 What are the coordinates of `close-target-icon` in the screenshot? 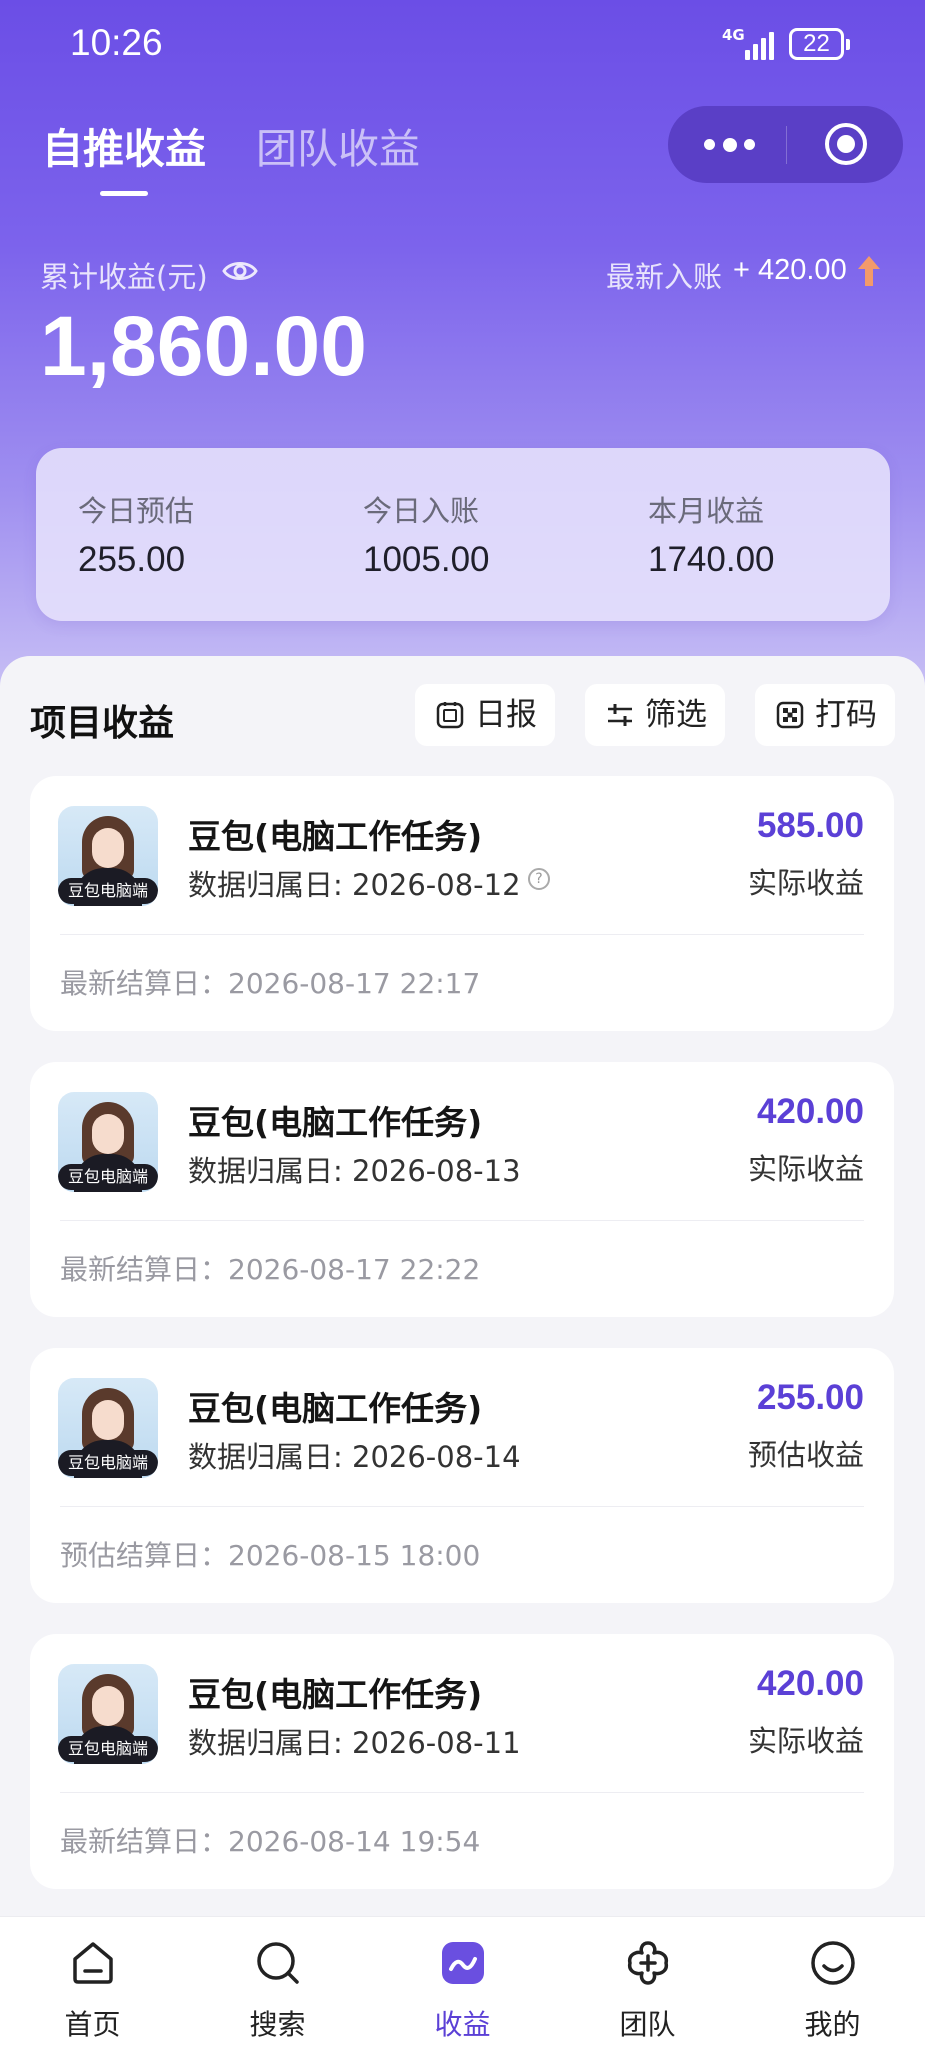 It's located at (846, 144).